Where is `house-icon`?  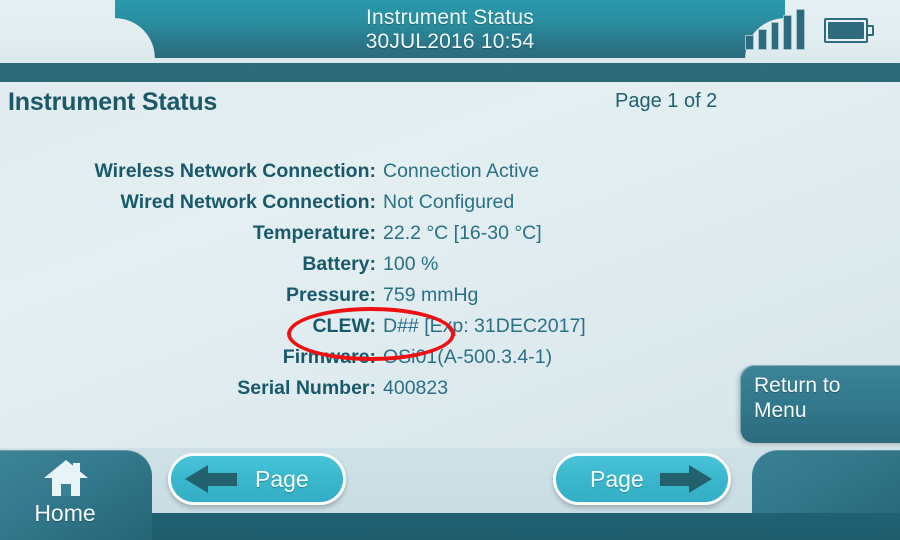
house-icon is located at coordinates (66, 478).